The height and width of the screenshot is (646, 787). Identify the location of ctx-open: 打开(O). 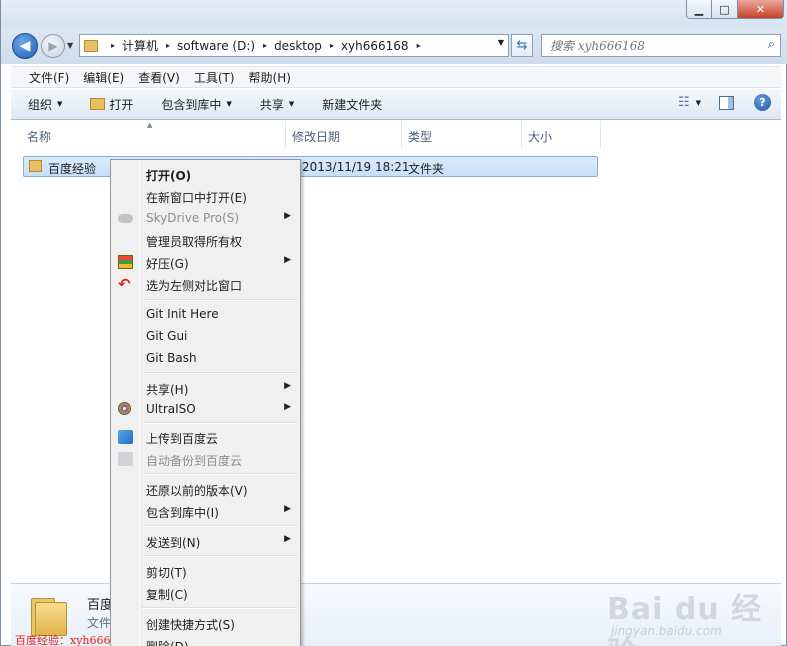
(205, 174).